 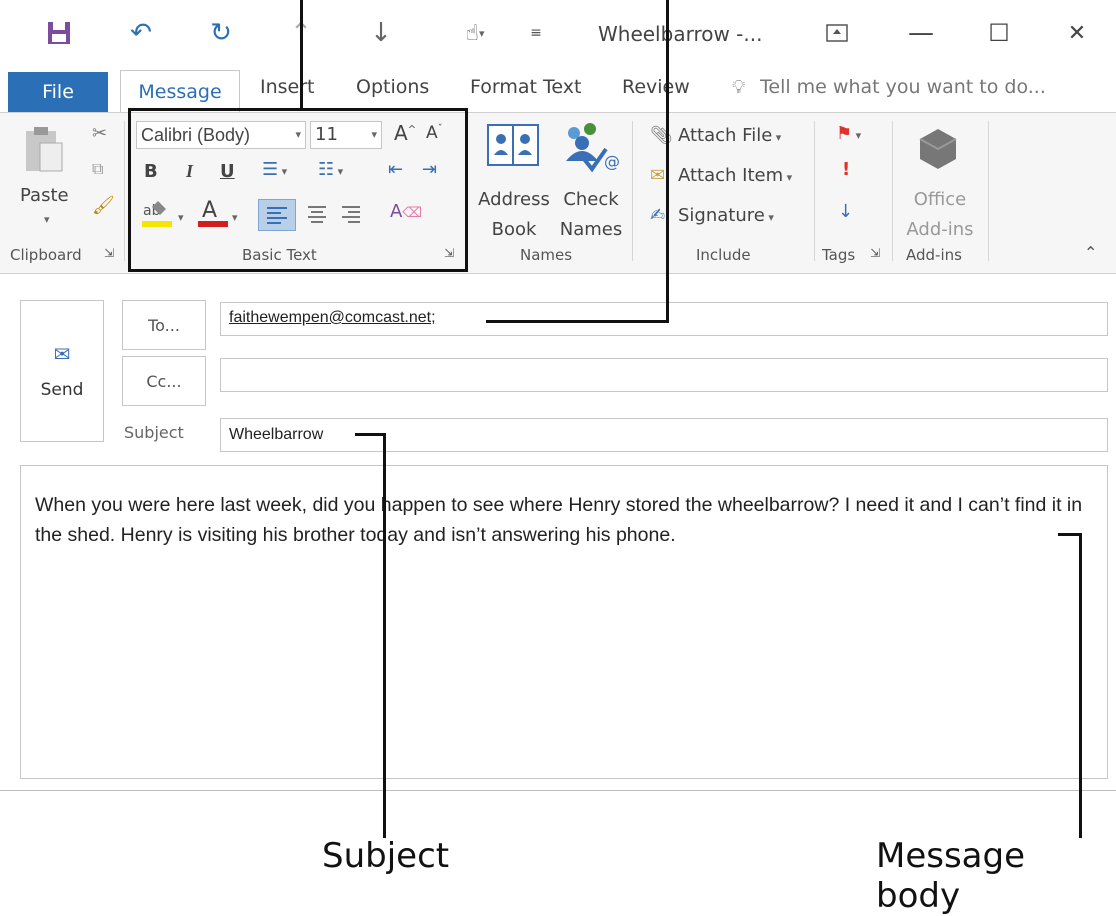 What do you see at coordinates (154, 432) in the screenshot?
I see `subject-label: Subject` at bounding box center [154, 432].